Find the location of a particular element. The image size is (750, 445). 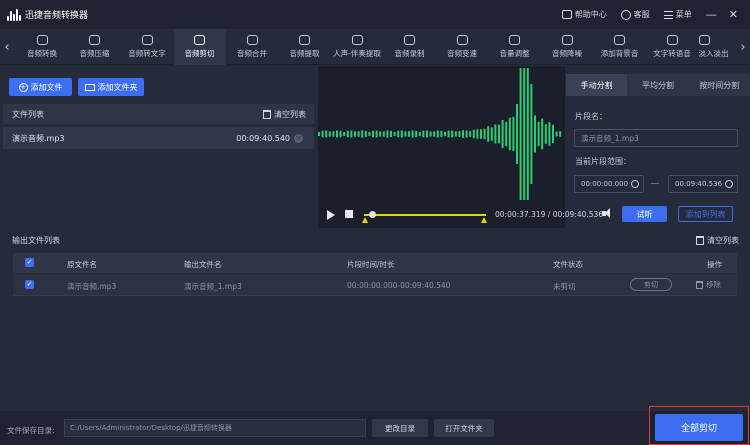

range-end-input: 00:09:40.536 is located at coordinates (703, 184).